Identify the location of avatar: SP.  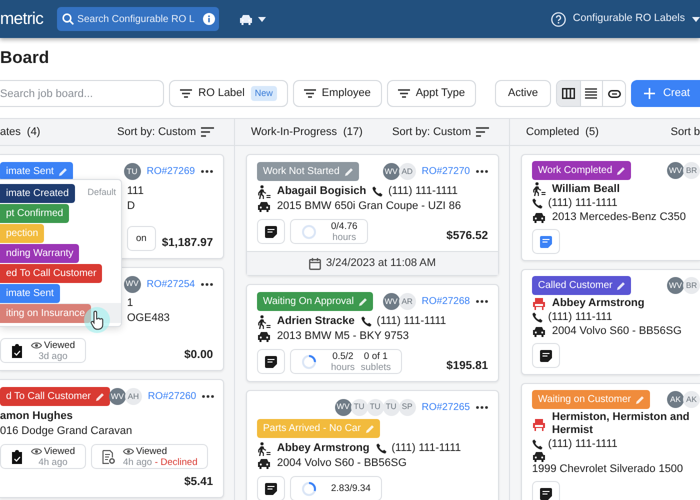
(407, 407).